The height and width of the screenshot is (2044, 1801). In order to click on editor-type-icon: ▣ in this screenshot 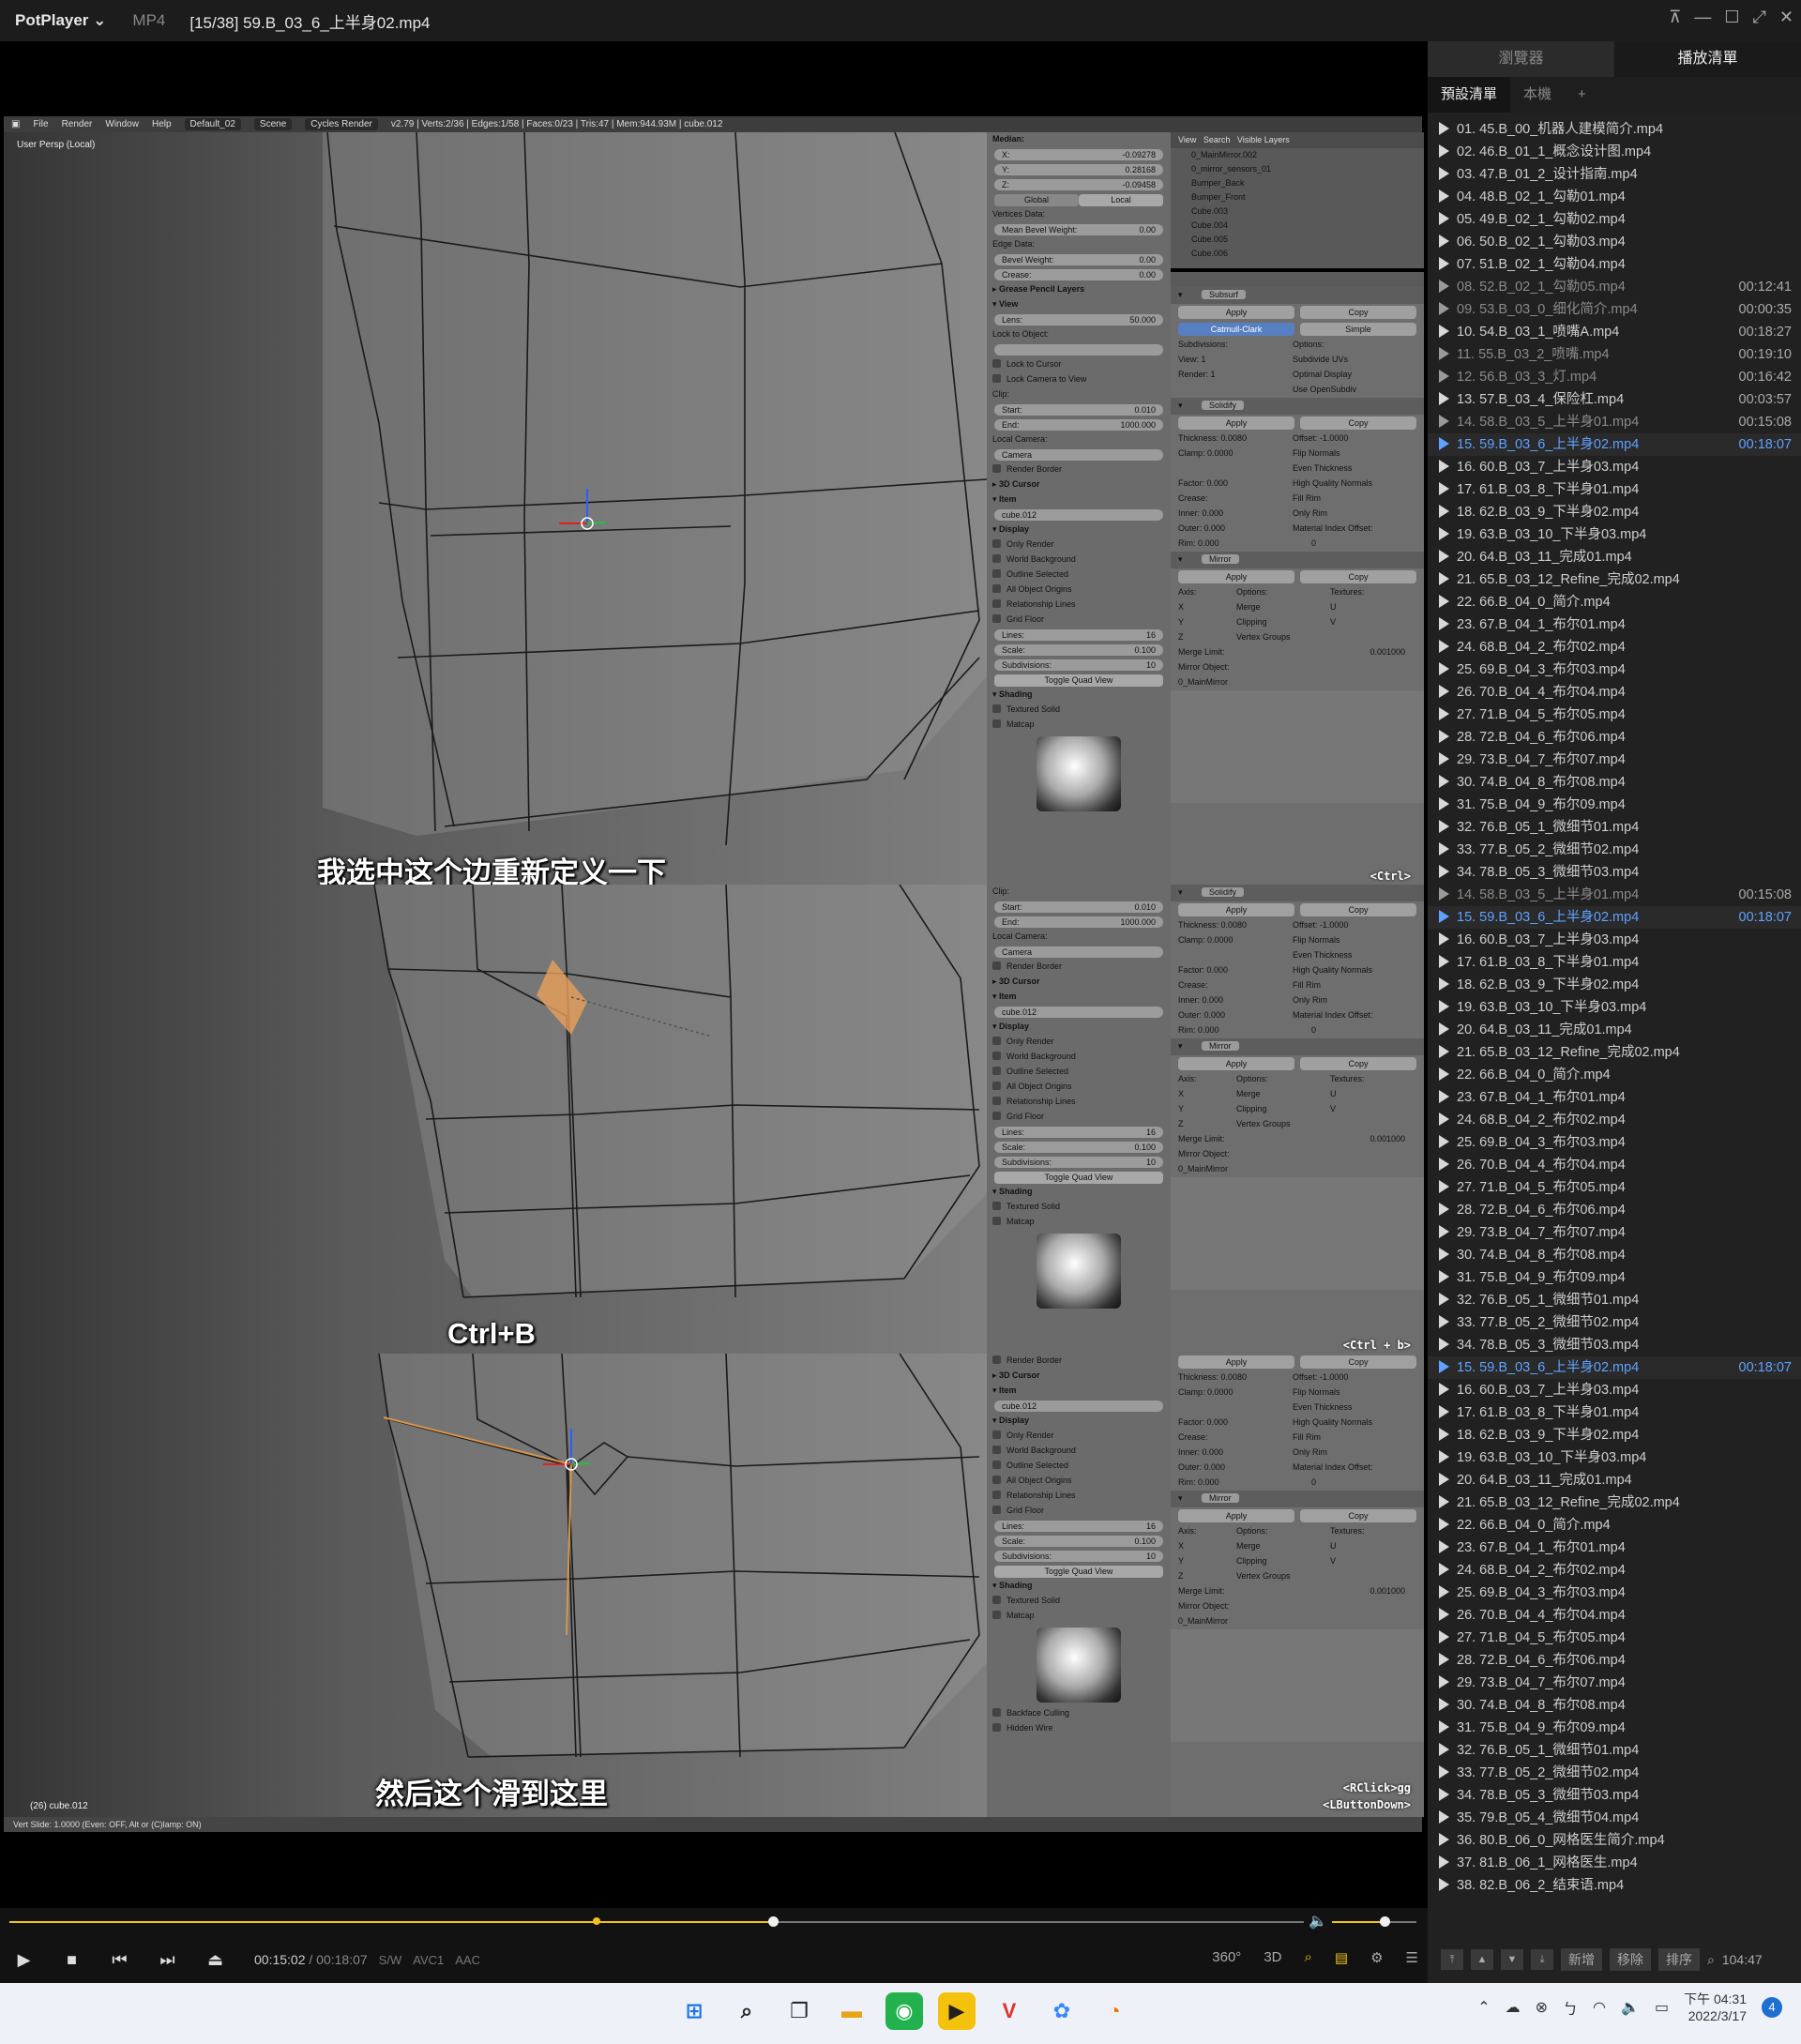, I will do `click(15, 124)`.